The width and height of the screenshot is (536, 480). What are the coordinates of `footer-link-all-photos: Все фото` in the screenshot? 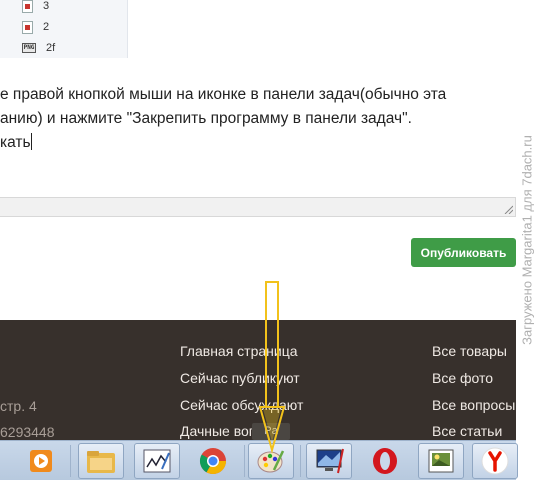 It's located at (462, 378).